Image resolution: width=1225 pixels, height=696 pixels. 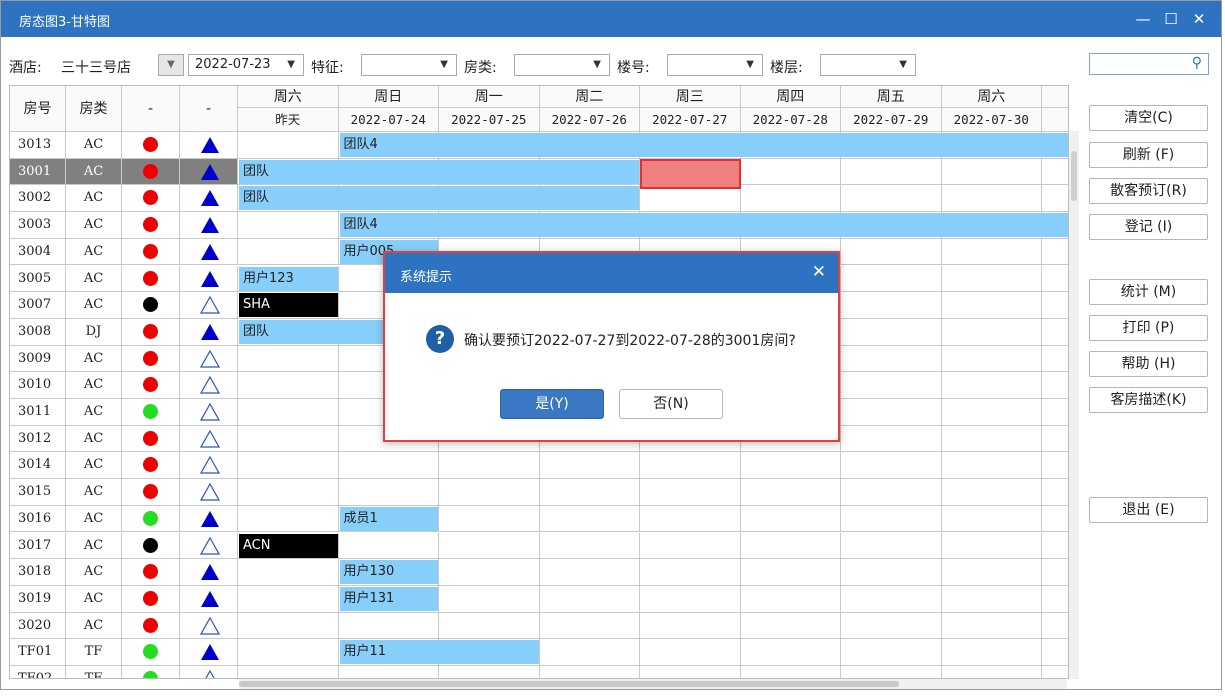 I want to click on room-number-cell: 3007, so click(x=38, y=305).